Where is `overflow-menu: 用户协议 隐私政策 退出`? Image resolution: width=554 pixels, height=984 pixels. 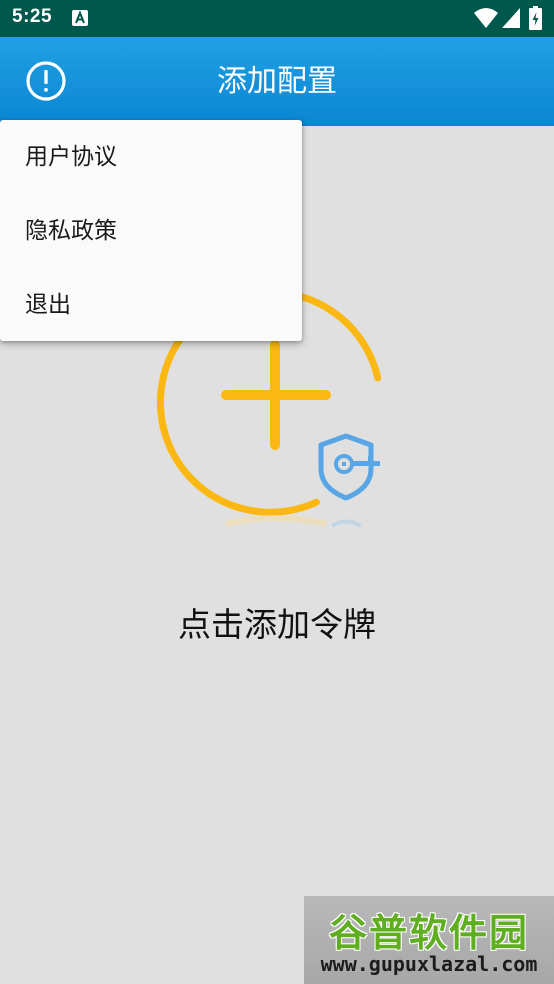 overflow-menu: 用户协议 隐私政策 退出 is located at coordinates (151, 230).